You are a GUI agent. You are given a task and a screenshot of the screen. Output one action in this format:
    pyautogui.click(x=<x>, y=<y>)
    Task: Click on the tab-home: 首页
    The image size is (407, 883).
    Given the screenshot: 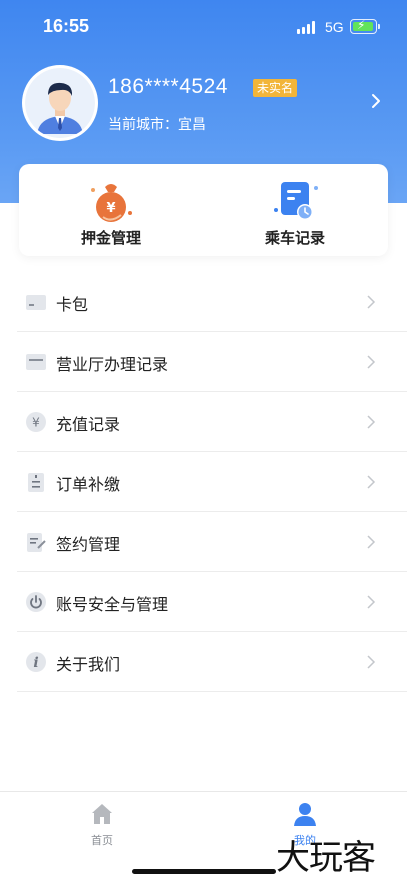 What is the action you would take?
    pyautogui.click(x=102, y=822)
    